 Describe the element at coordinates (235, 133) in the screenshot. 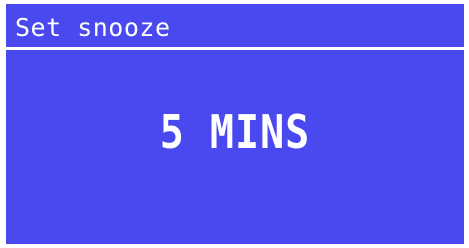

I see `snooze-value: 5 MINS` at that location.